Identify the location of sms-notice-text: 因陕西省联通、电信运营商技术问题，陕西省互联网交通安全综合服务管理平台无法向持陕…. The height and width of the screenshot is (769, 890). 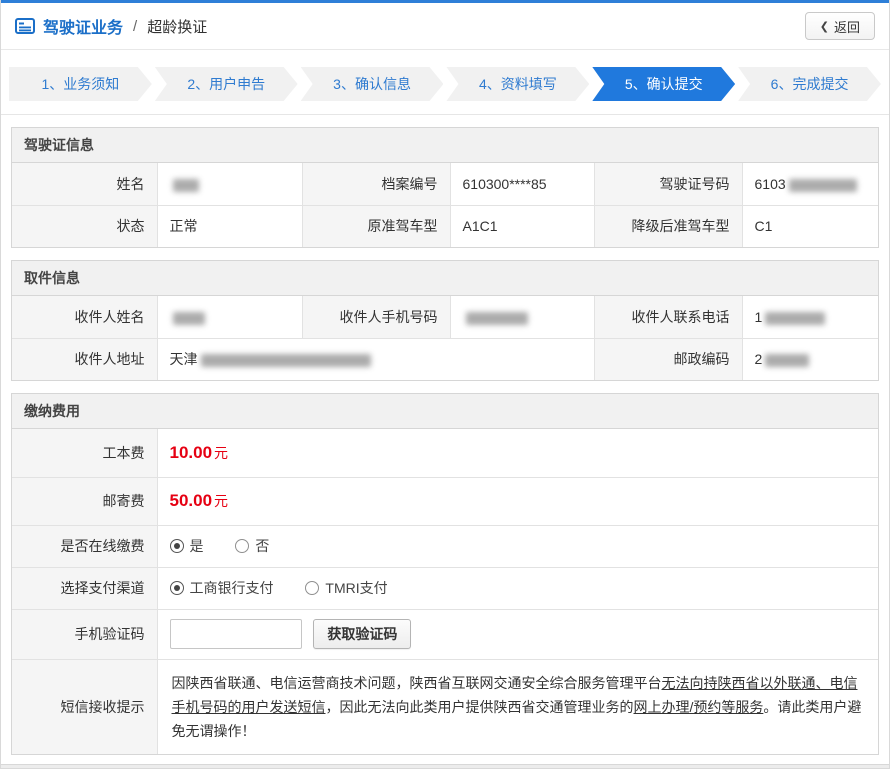
(517, 706).